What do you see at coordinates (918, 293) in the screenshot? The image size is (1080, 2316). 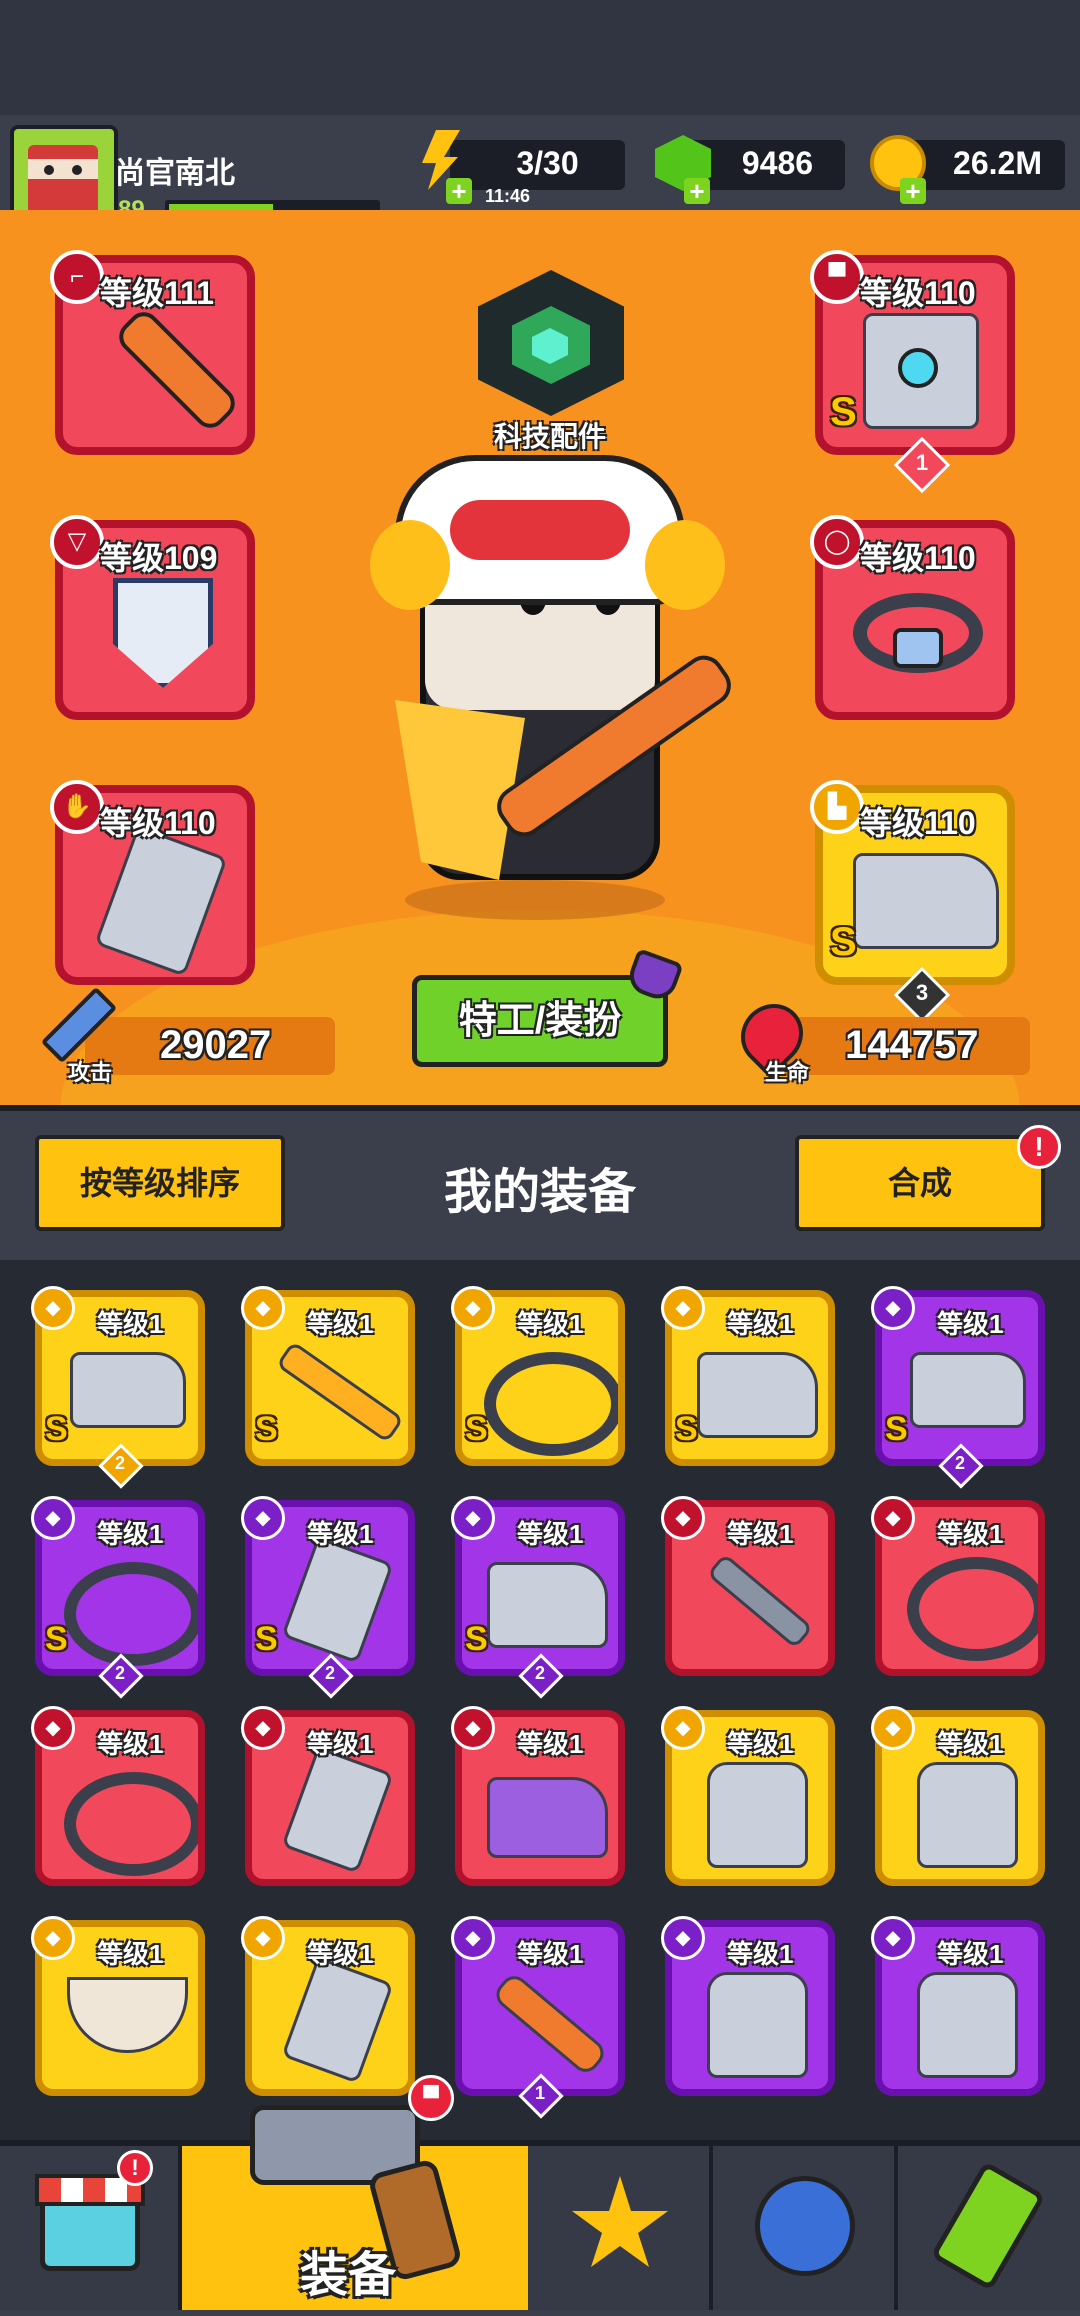 I see `equip-level-armor: 等级110` at bounding box center [918, 293].